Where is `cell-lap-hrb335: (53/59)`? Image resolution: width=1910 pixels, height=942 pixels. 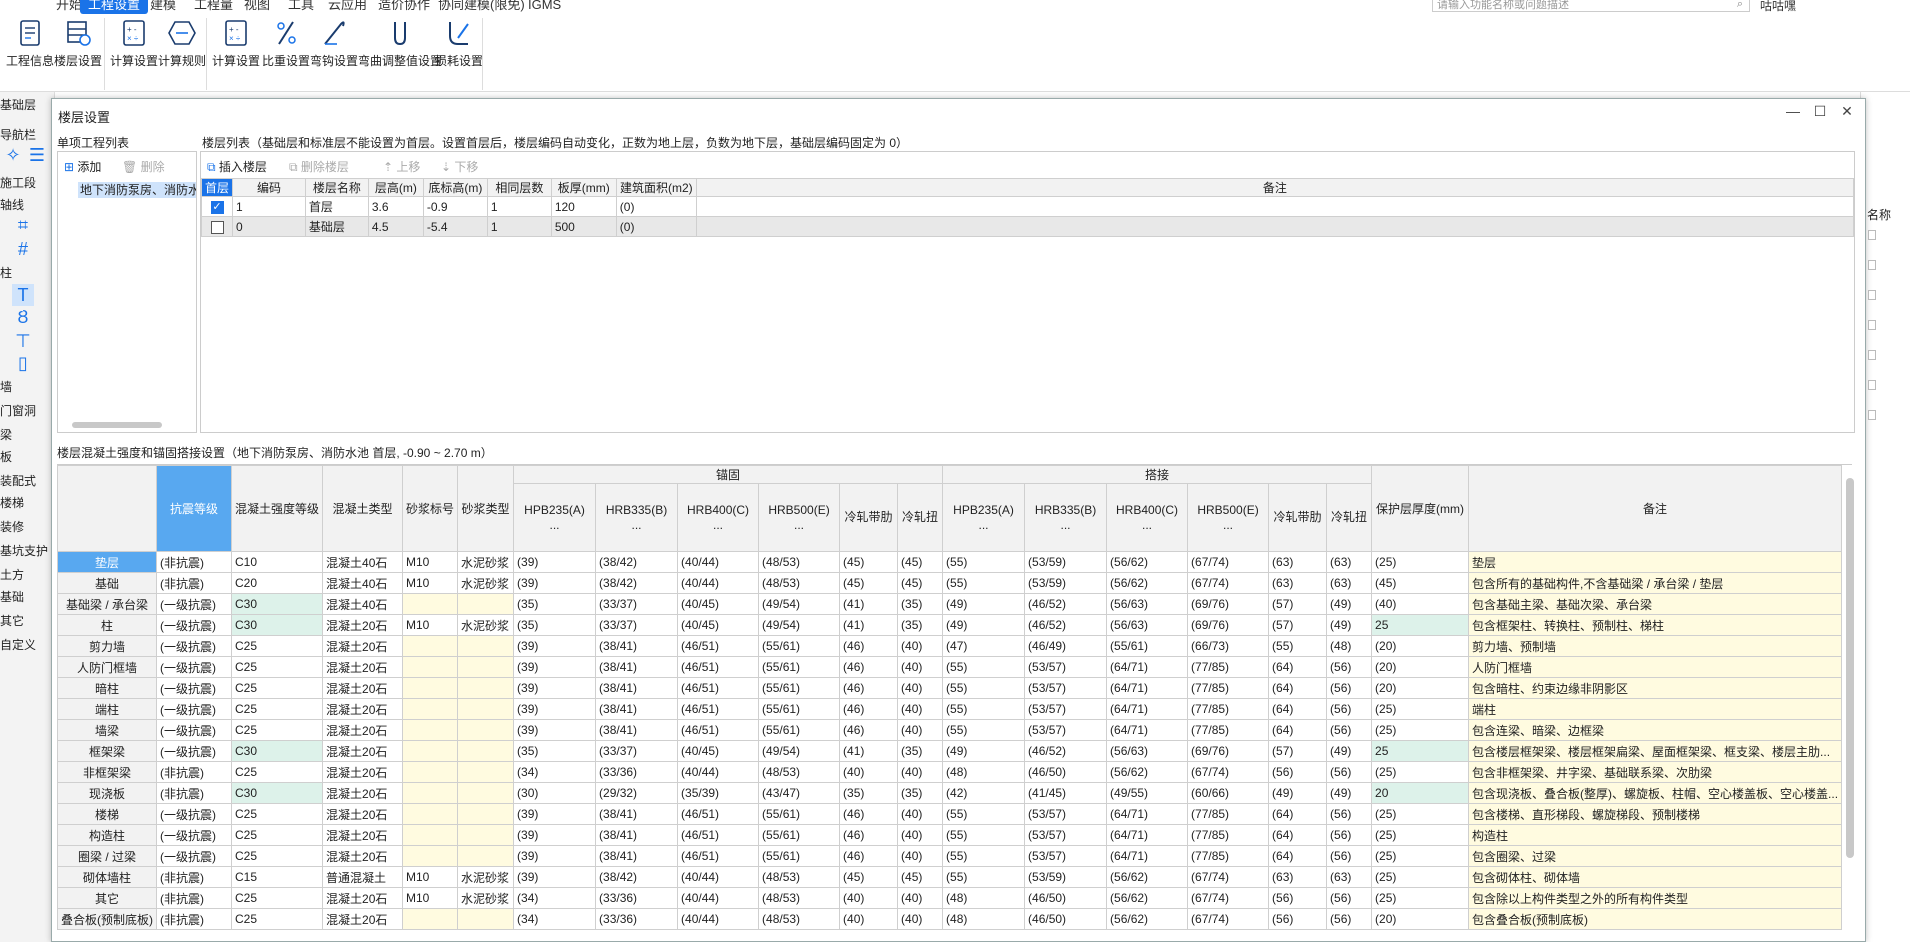 cell-lap-hrb335: (53/59) is located at coordinates (1066, 877).